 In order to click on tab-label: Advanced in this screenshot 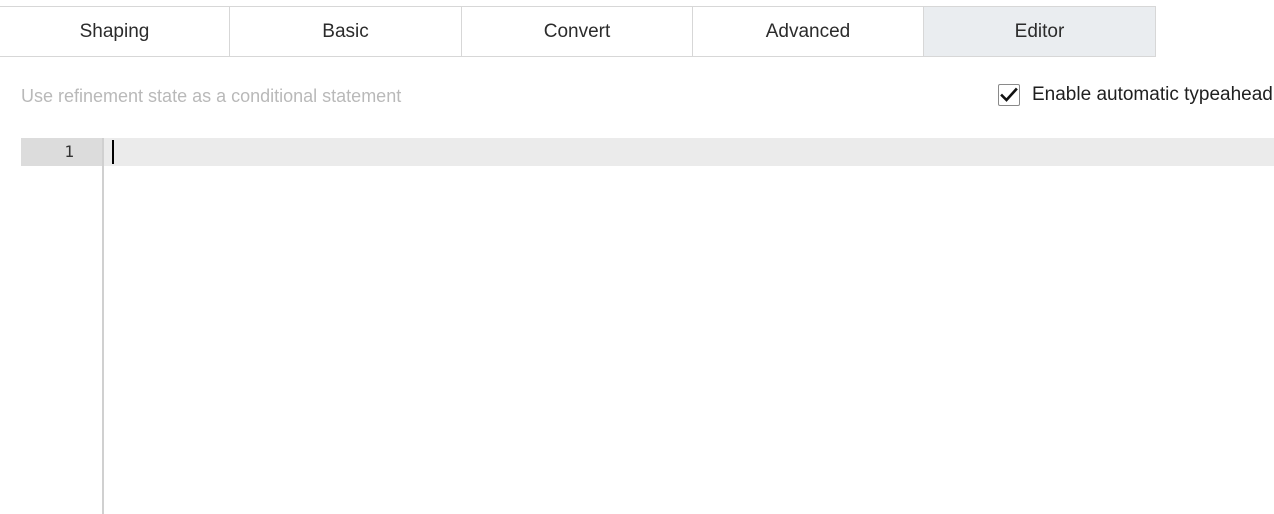, I will do `click(808, 31)`.